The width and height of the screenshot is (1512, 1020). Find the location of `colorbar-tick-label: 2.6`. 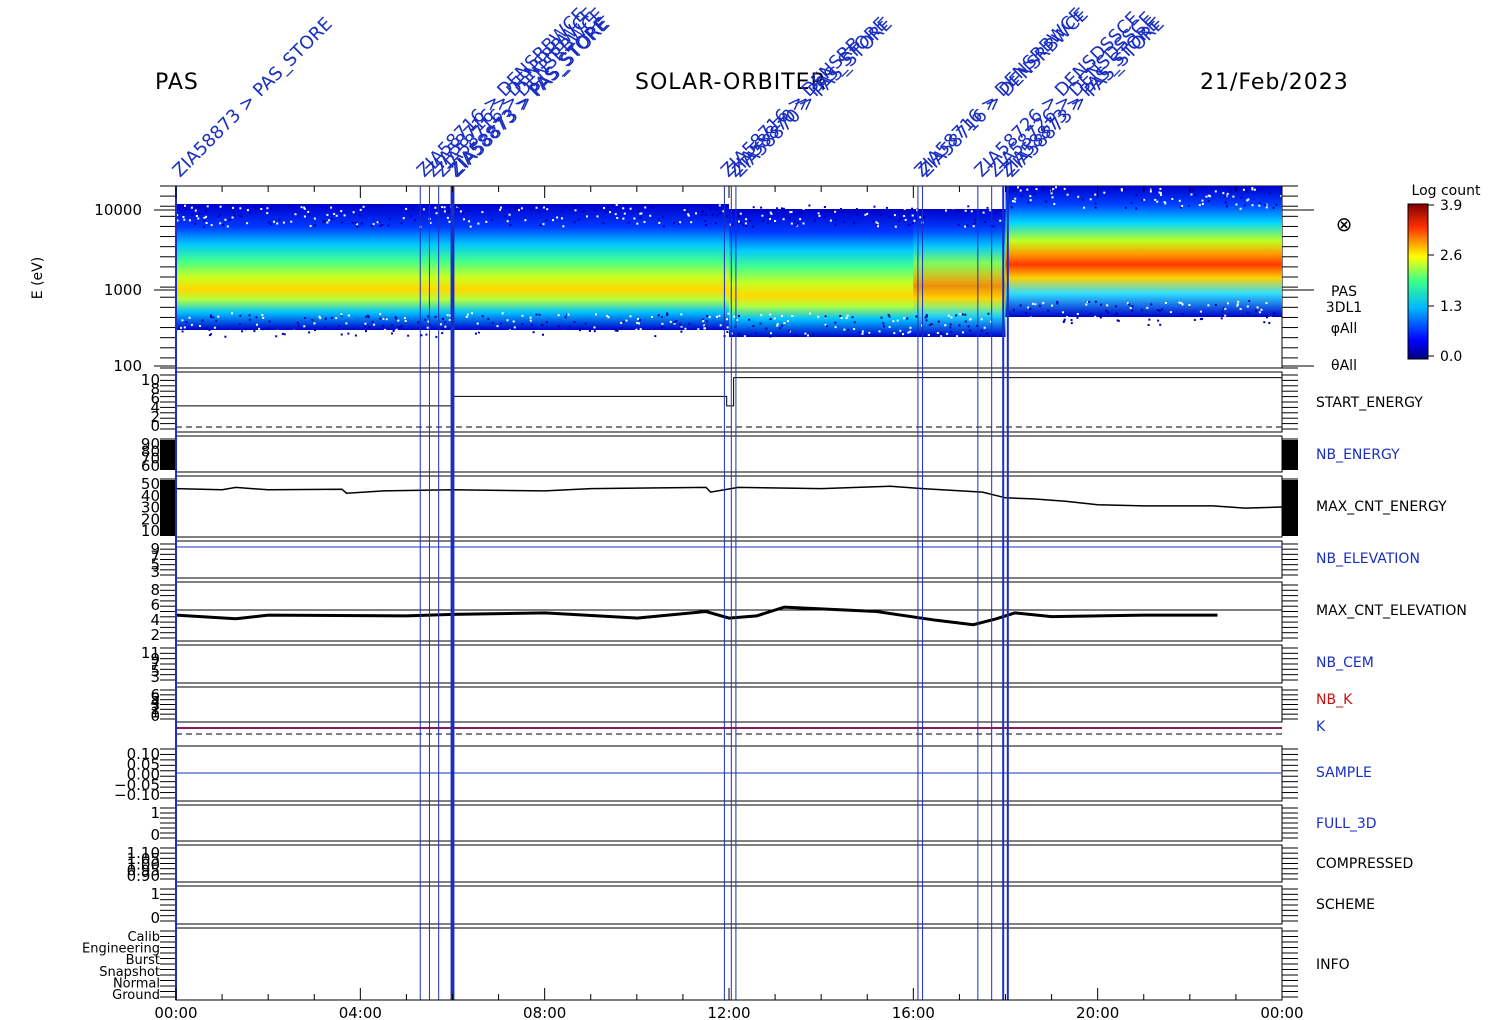

colorbar-tick-label: 2.6 is located at coordinates (1451, 256).